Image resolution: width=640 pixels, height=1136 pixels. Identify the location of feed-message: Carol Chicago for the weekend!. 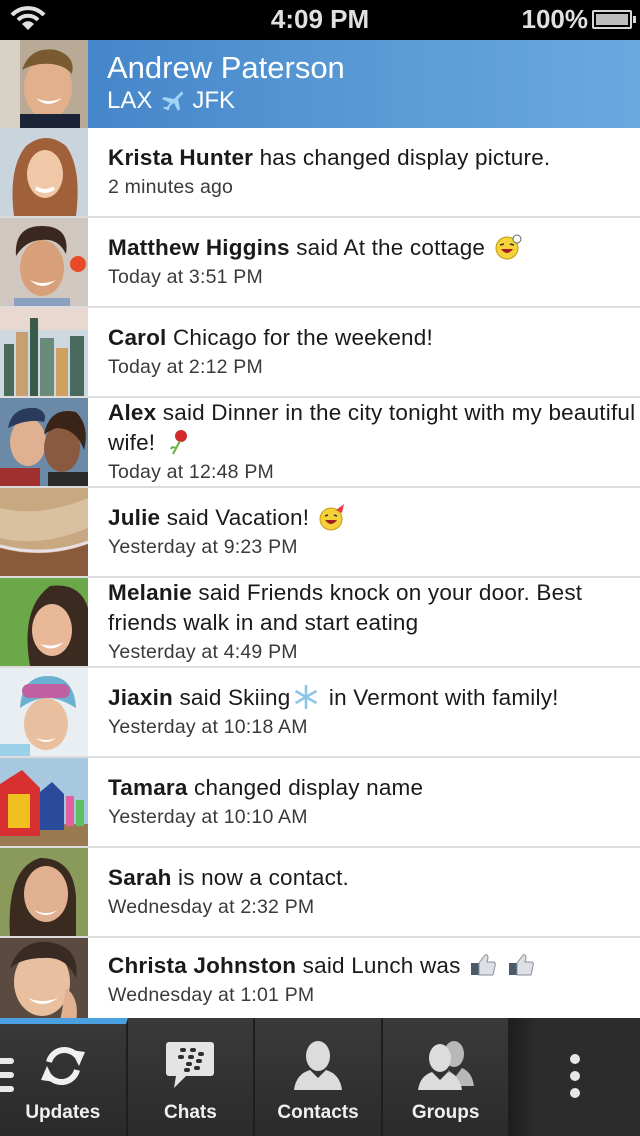
(270, 338).